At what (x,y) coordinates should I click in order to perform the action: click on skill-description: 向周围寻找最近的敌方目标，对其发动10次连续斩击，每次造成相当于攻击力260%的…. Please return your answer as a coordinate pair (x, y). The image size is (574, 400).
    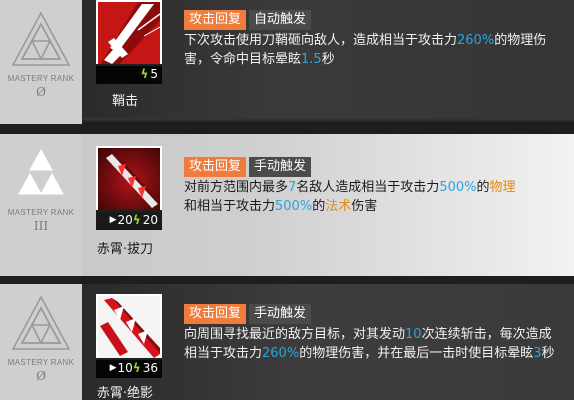
    Looking at the image, I should click on (374, 344).